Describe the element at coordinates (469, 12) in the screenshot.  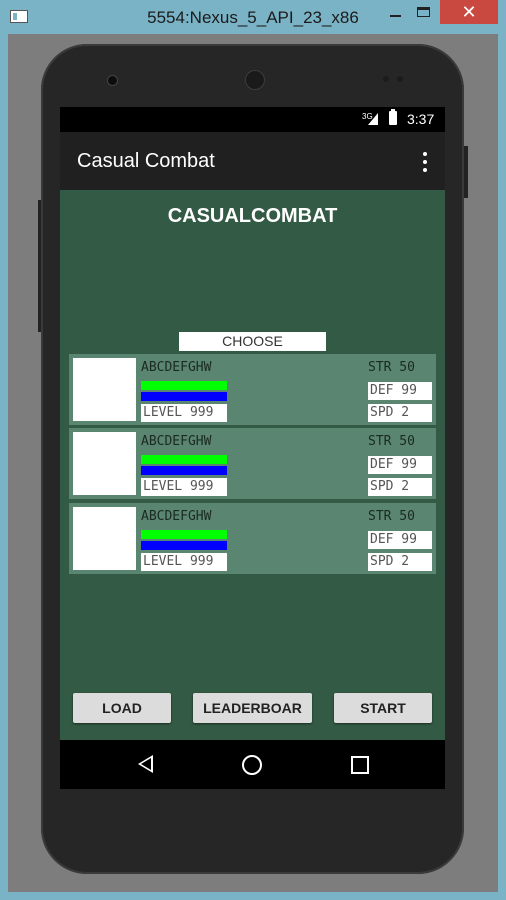
I see `close-button: ✕` at that location.